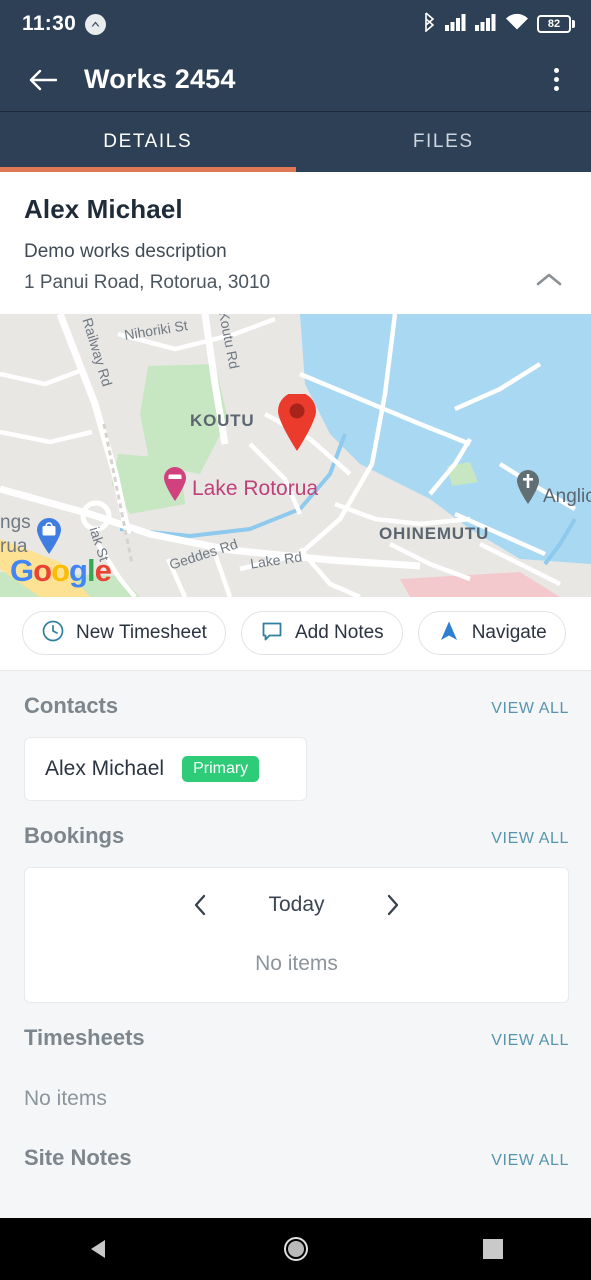 This screenshot has height=1280, width=591. Describe the element at coordinates (295, 24) in the screenshot. I see `status-bar: 11:30 82` at that location.